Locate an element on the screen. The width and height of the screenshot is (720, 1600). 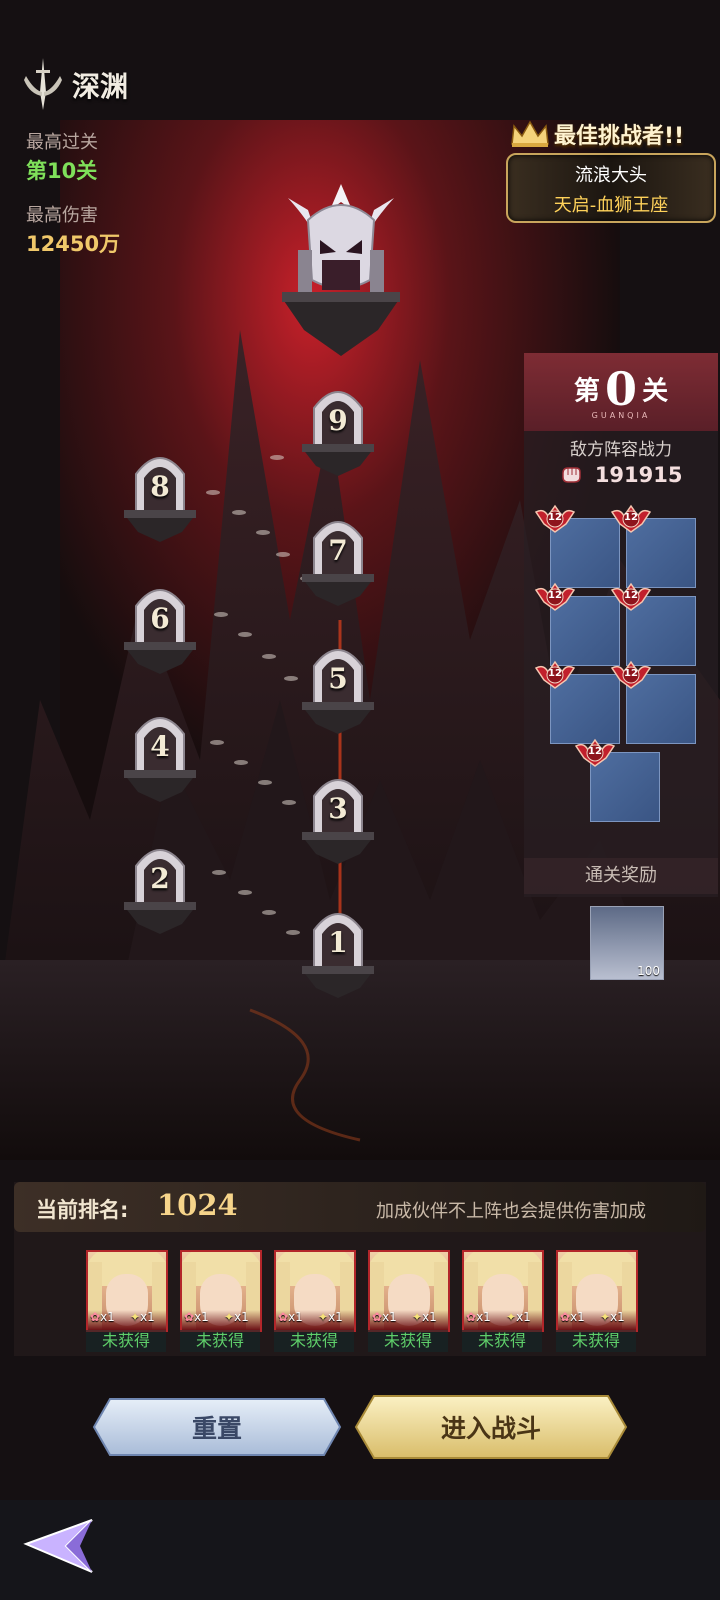
best-challenger-card: 流浪大头 天启-血狮王座 is located at coordinates (611, 188).